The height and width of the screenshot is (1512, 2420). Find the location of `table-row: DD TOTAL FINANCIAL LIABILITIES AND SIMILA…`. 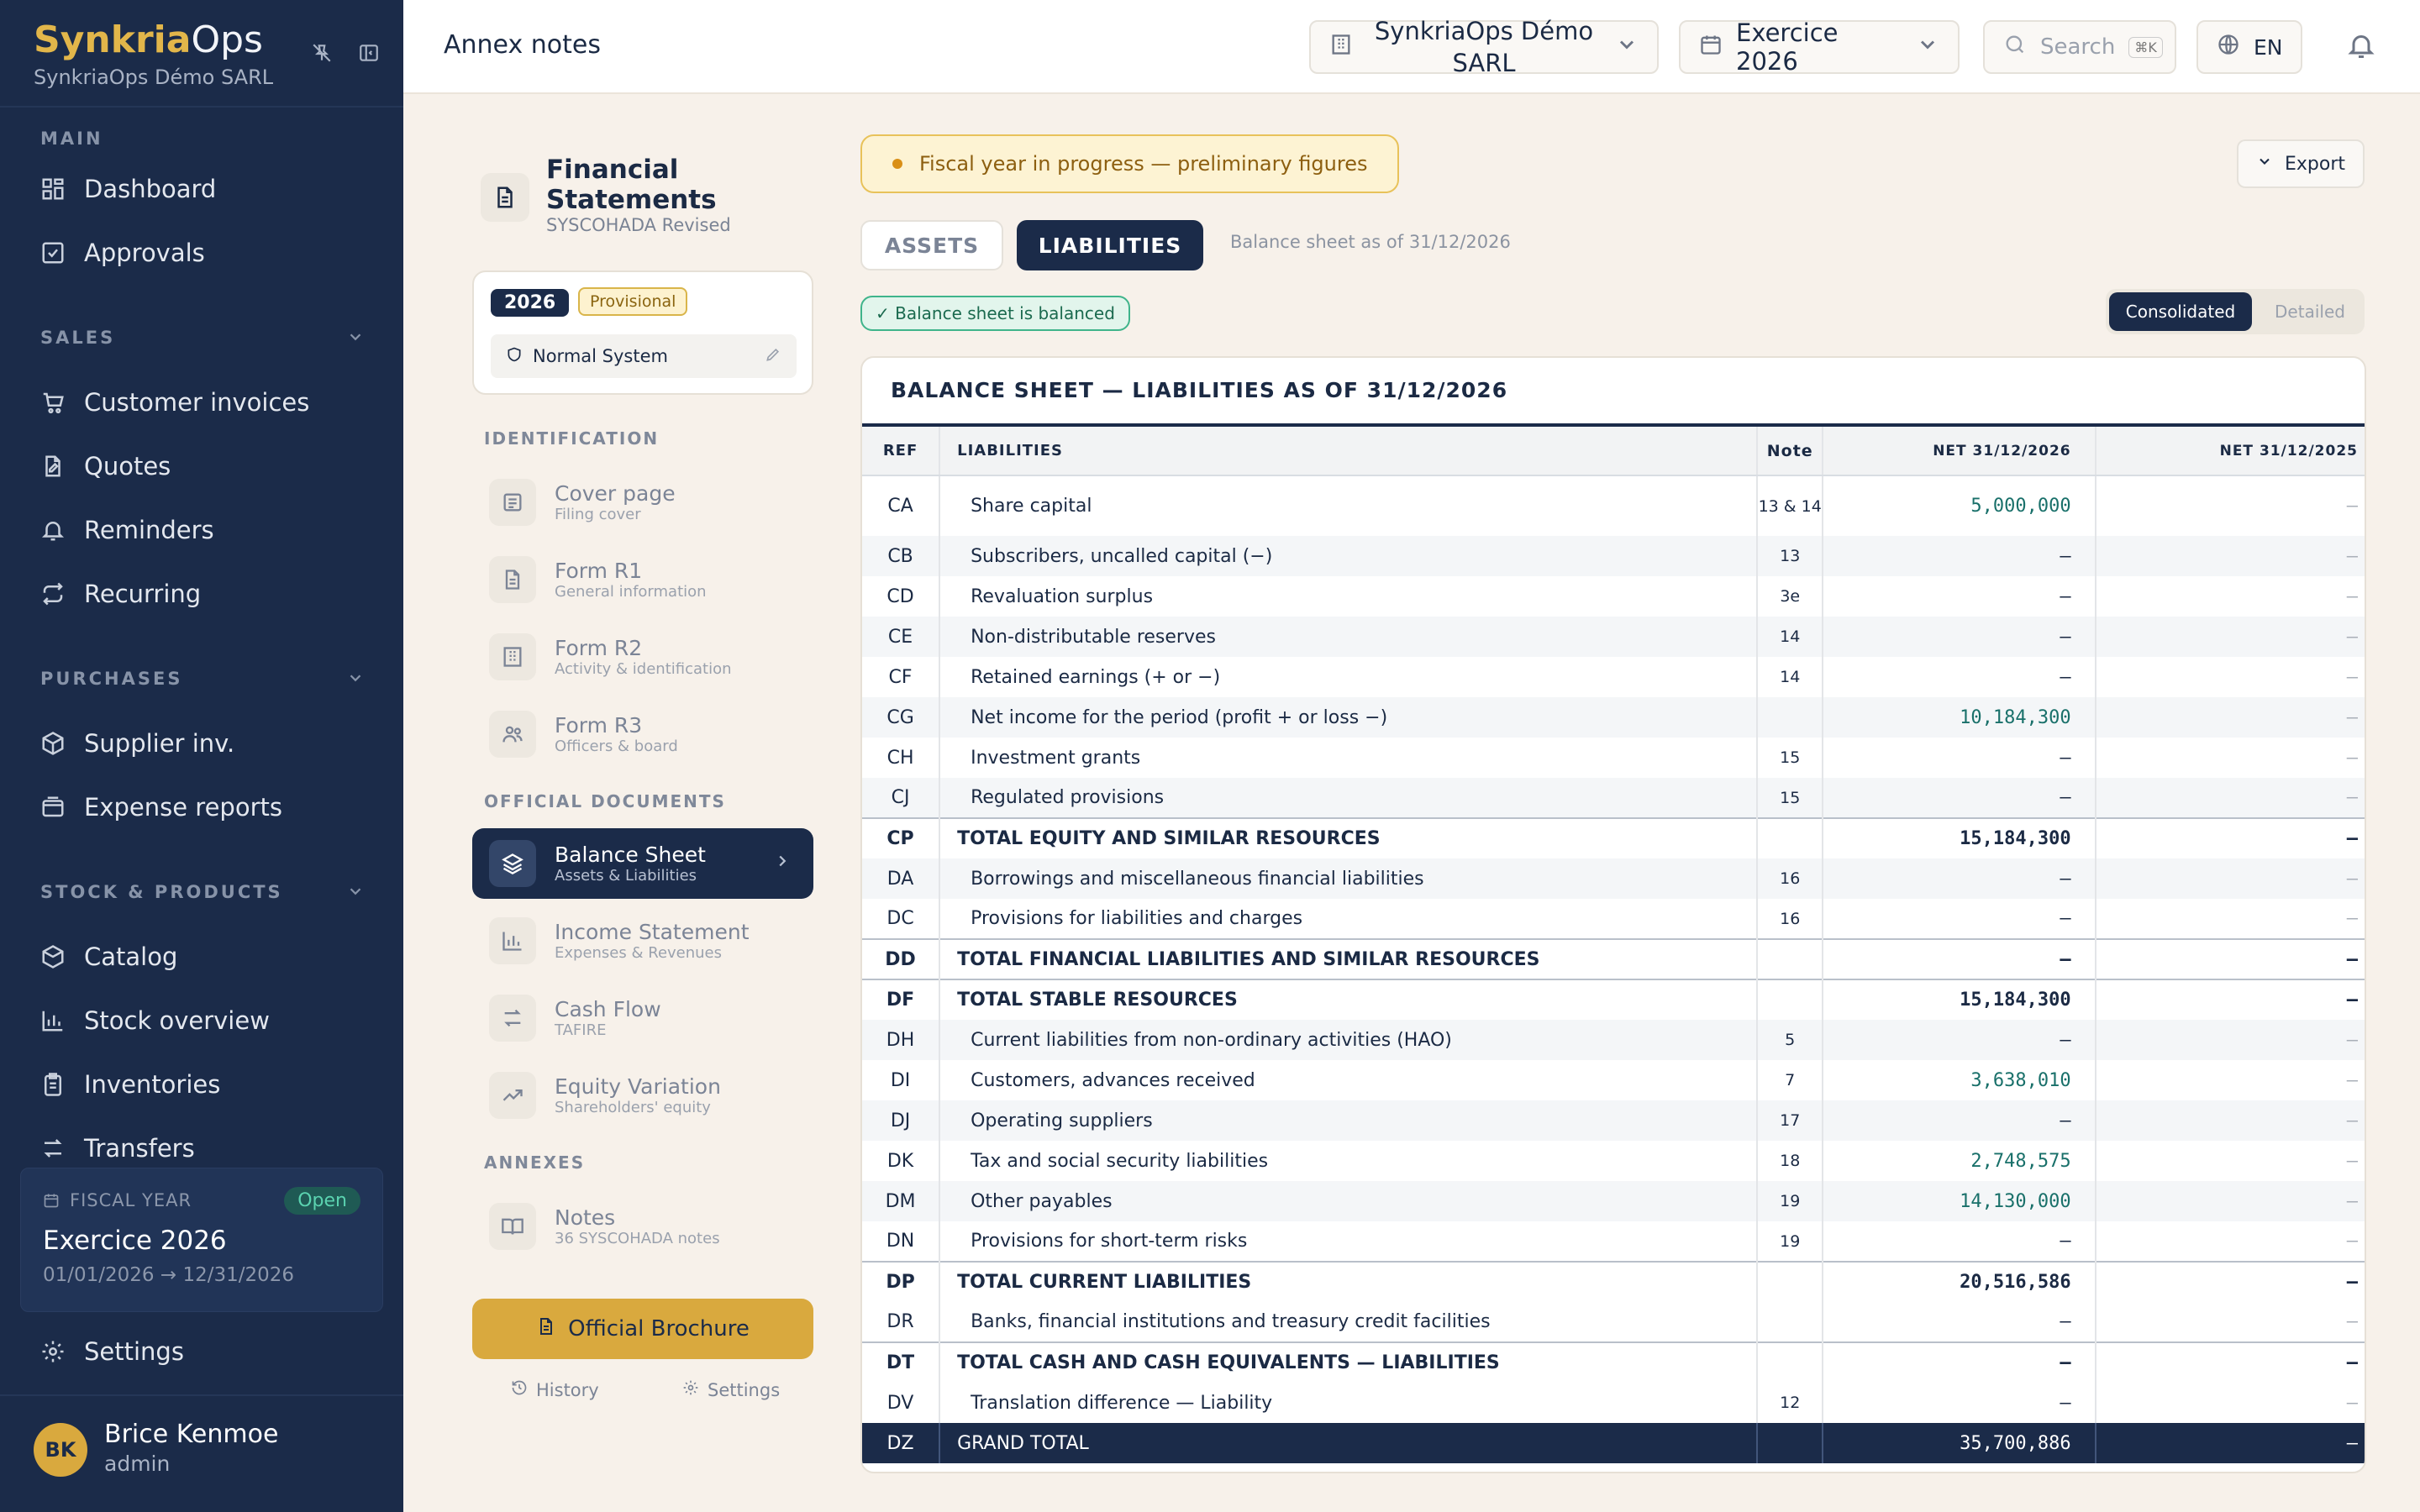

table-row: DD TOTAL FINANCIAL LIABILITIES AND SIMILA… is located at coordinates (1614, 958).